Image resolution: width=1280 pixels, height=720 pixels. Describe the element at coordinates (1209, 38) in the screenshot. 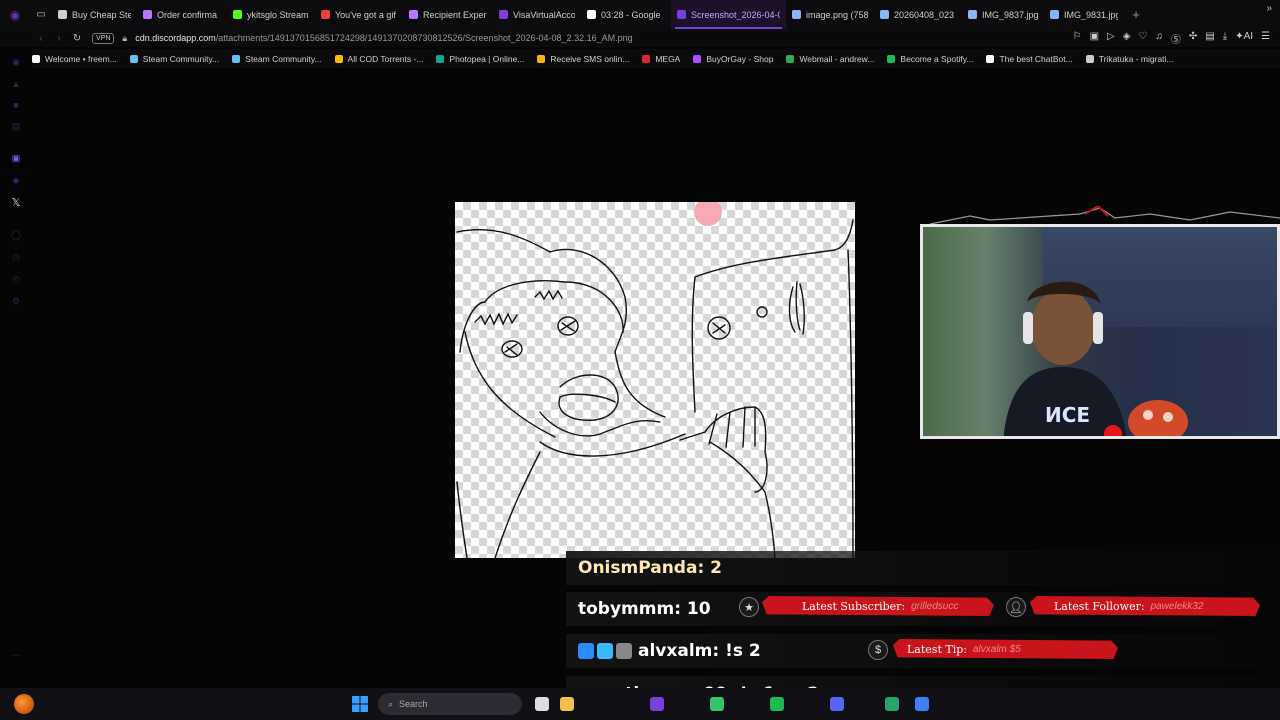

I see `wallet-icon: ▤` at that location.